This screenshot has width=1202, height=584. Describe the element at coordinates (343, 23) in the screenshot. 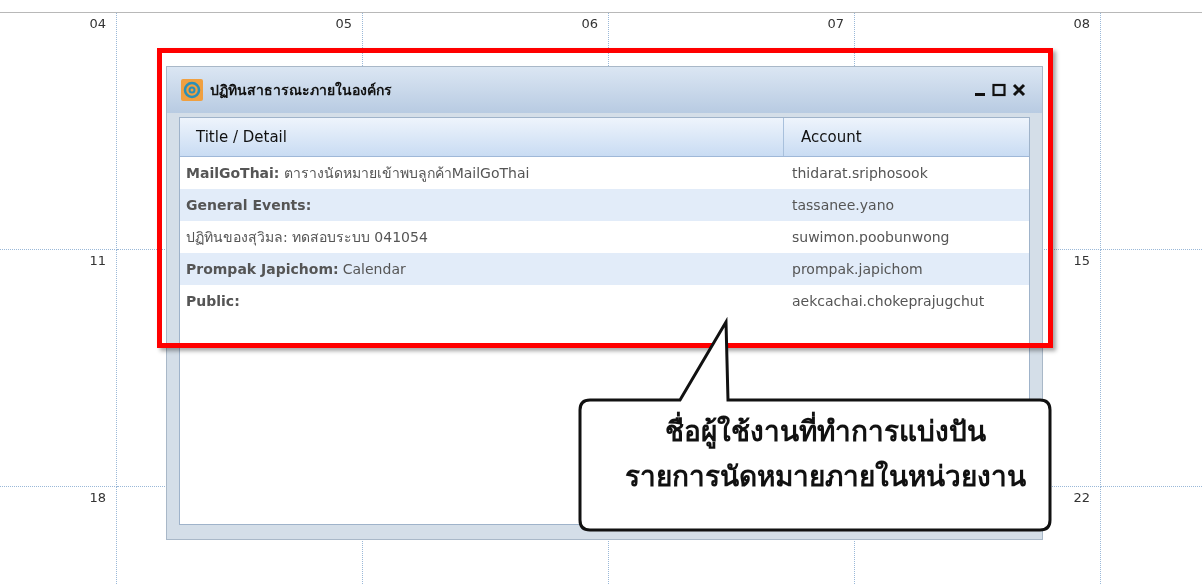

I see `day-number: 05` at that location.